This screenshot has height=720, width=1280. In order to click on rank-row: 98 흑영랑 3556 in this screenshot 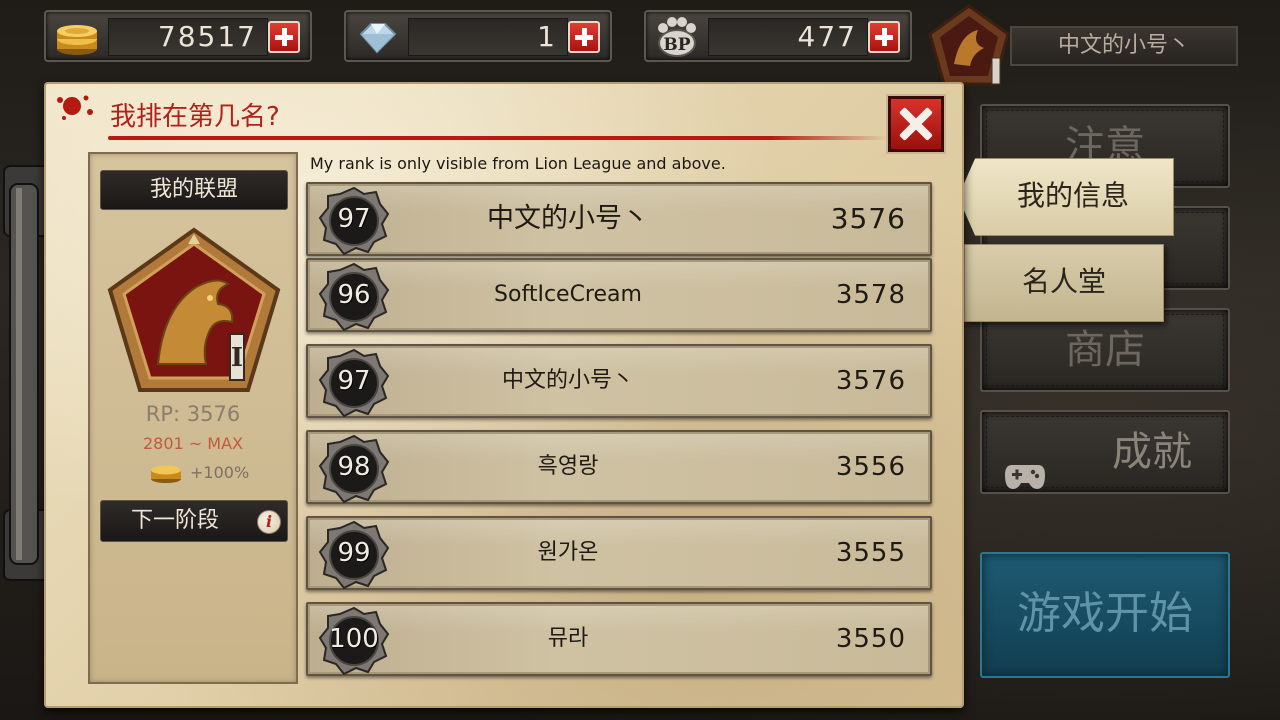, I will do `click(619, 467)`.